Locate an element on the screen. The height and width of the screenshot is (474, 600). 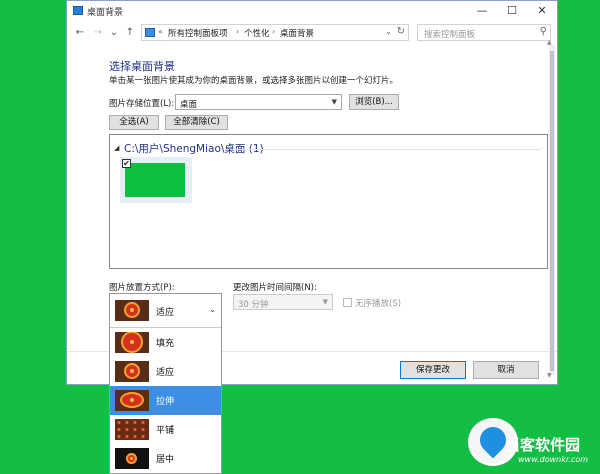
forward-arrow-icon: → is located at coordinates (98, 33).